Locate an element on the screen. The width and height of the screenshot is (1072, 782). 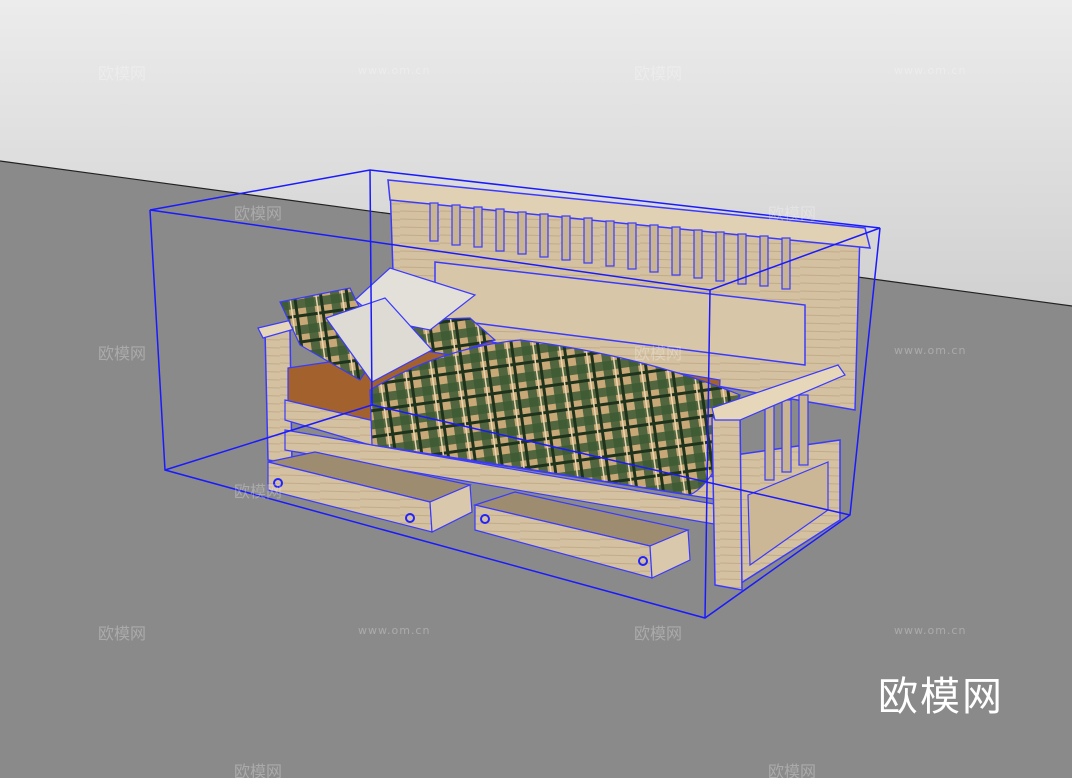
brand-logo: 欧模网 is located at coordinates (941, 697).